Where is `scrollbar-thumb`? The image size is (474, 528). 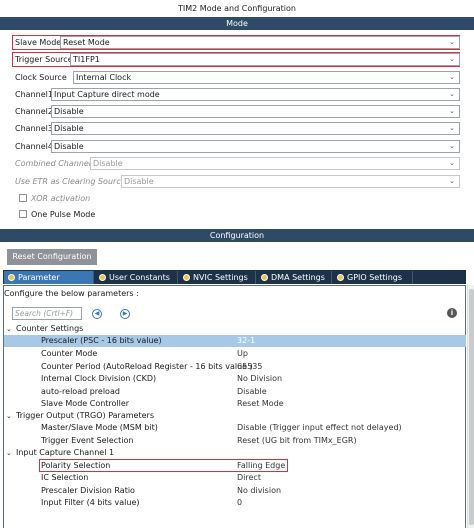
scrollbar-thumb is located at coordinates (471, 407).